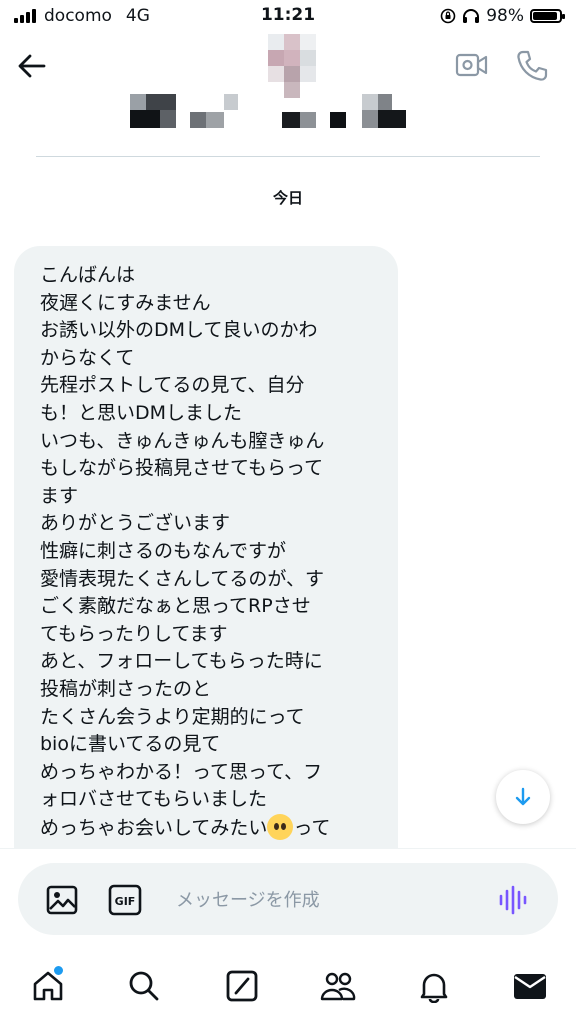  Describe the element at coordinates (130, 744) in the screenshot. I see `message-line: bioに書いてるの見て` at that location.